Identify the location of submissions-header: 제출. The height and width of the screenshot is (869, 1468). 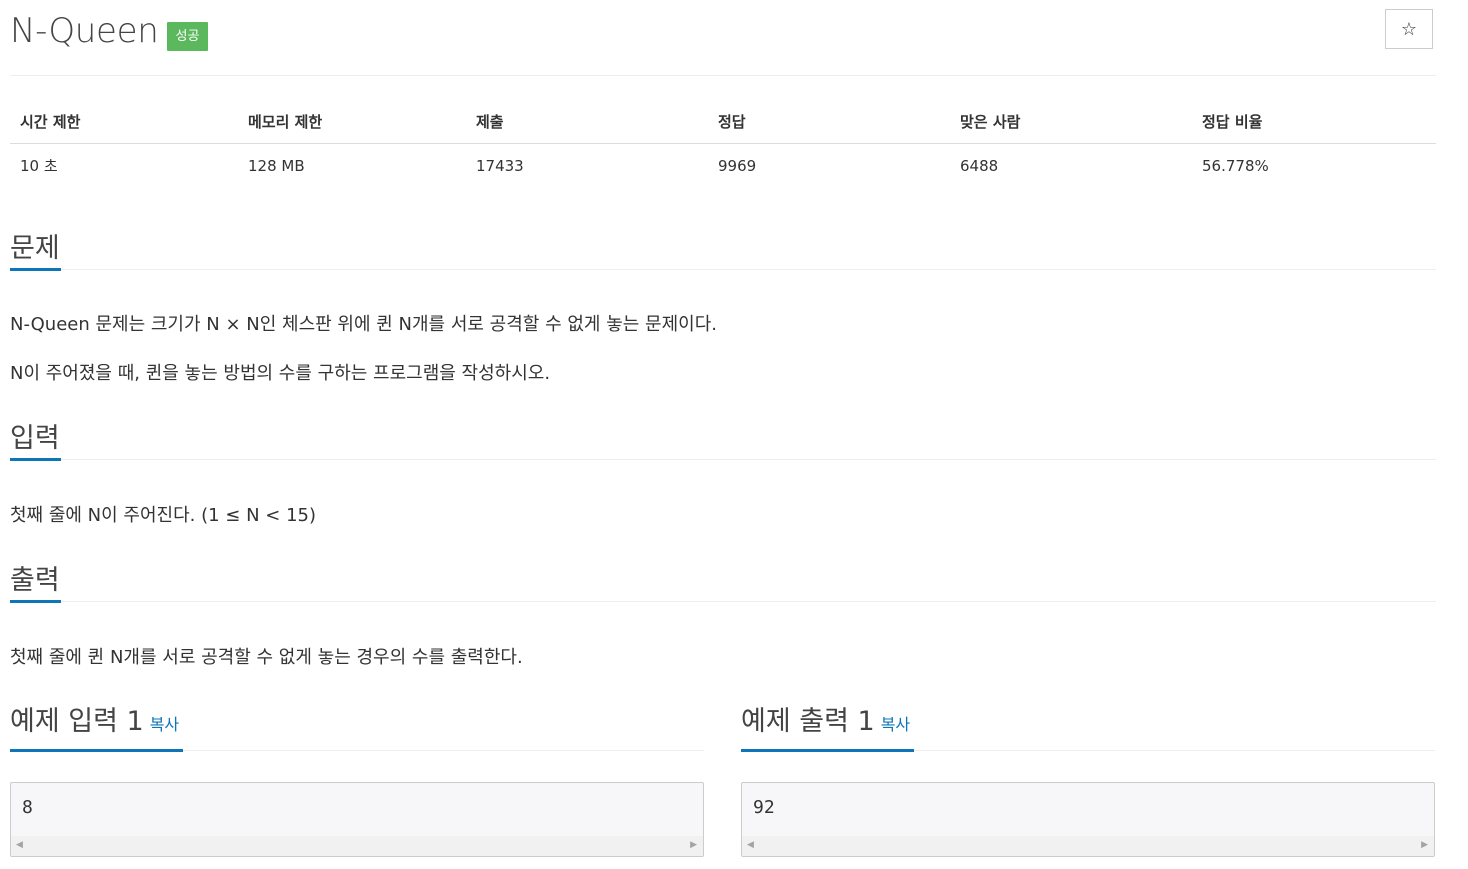
(587, 122).